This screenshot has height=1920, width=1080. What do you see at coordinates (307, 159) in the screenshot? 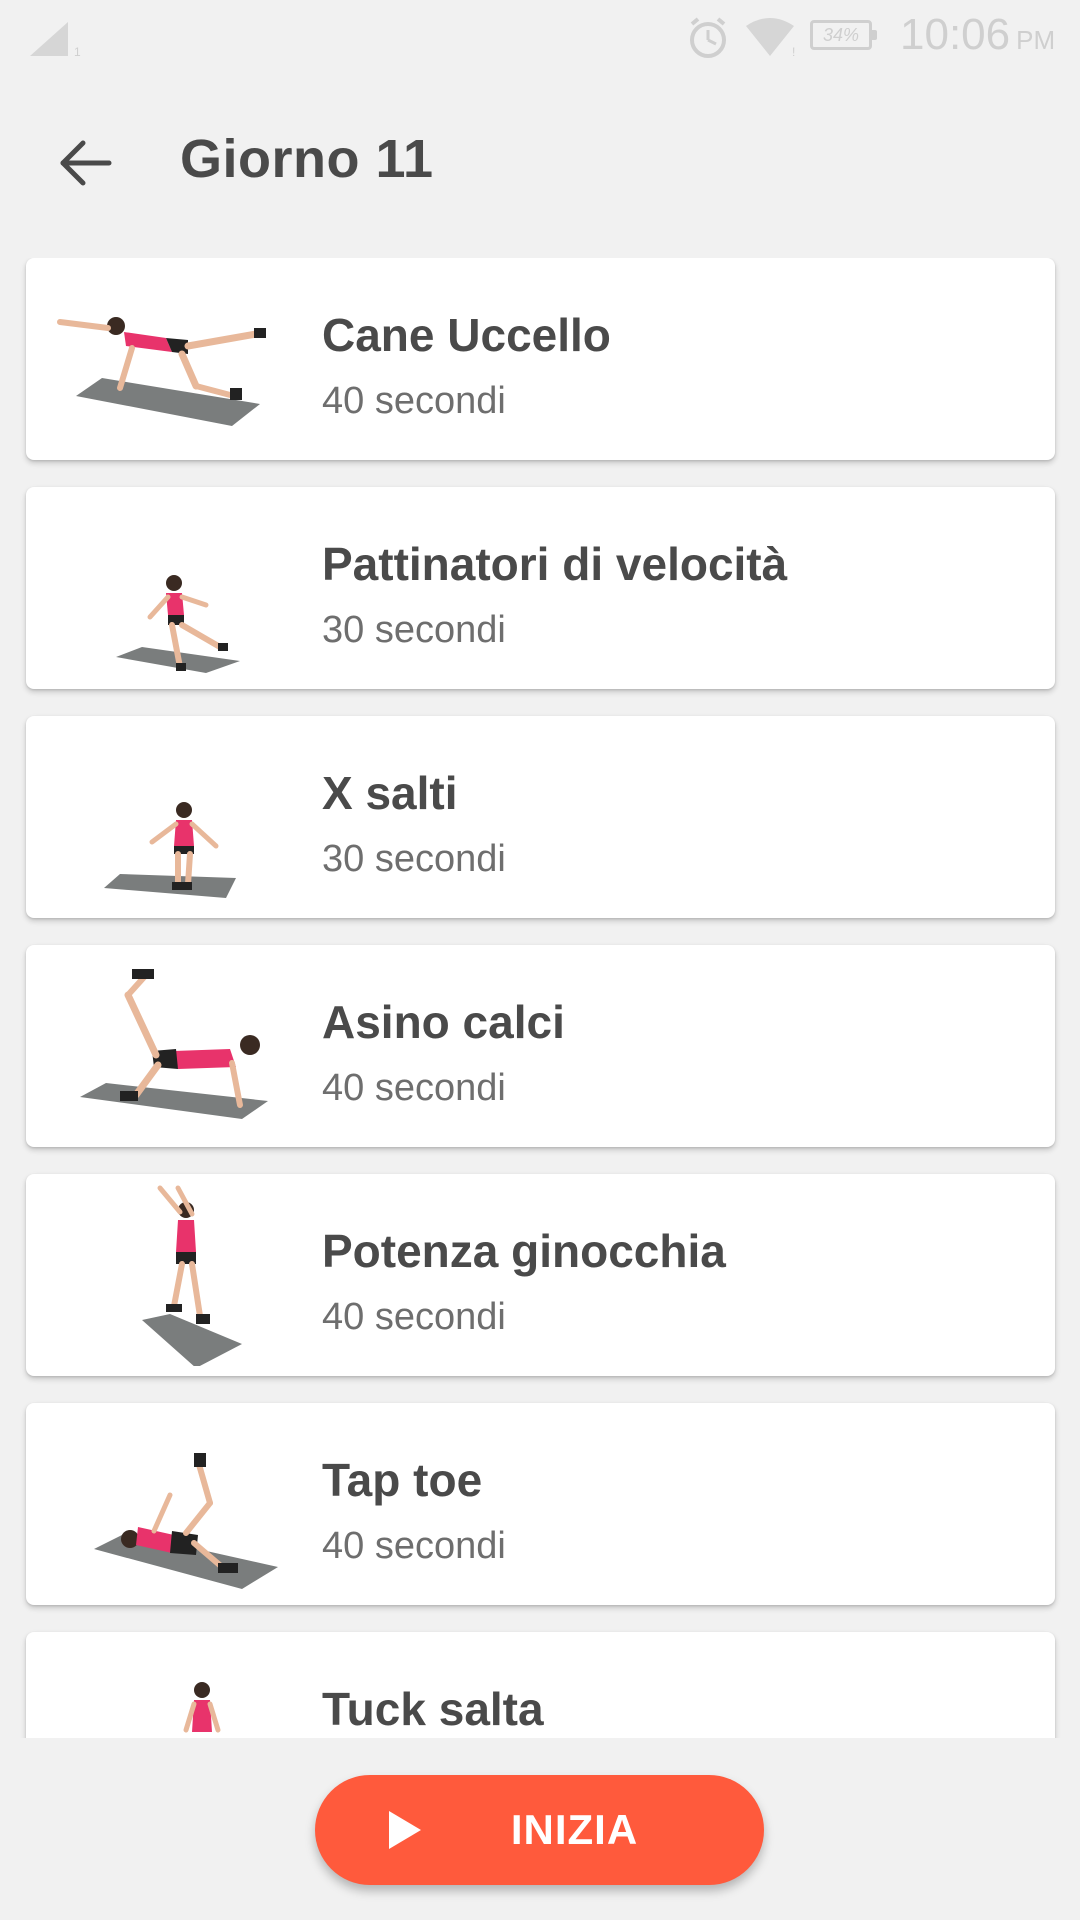
I see `page-title: Giorno 11` at bounding box center [307, 159].